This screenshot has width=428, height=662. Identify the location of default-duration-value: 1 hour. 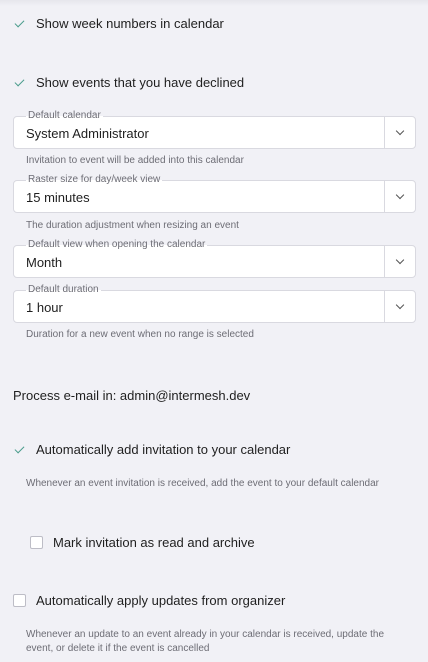
(44, 307).